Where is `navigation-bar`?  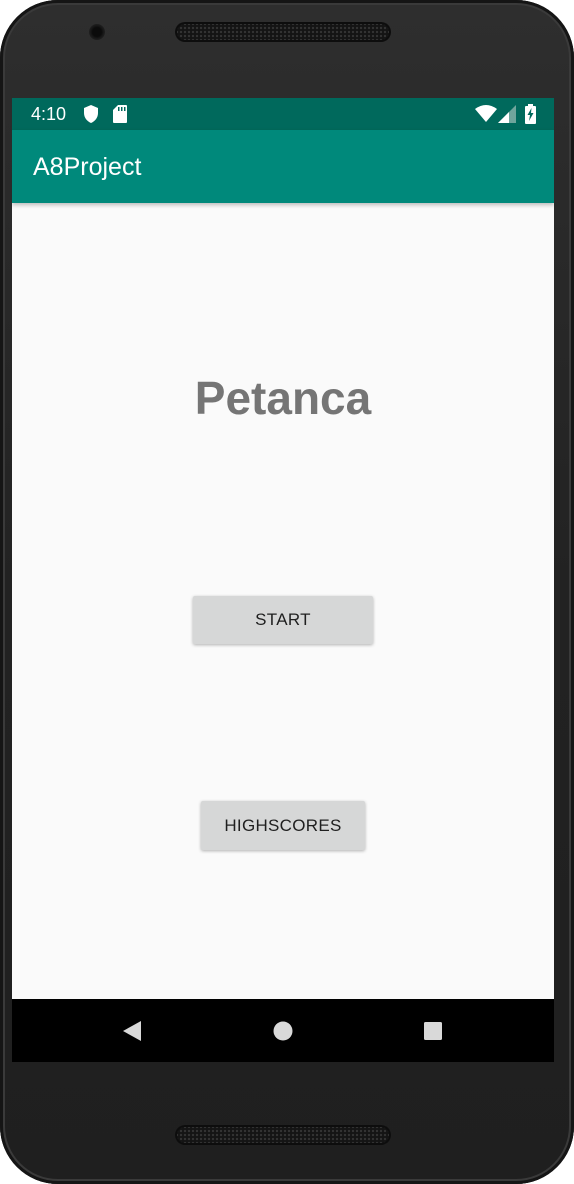
navigation-bar is located at coordinates (283, 1030).